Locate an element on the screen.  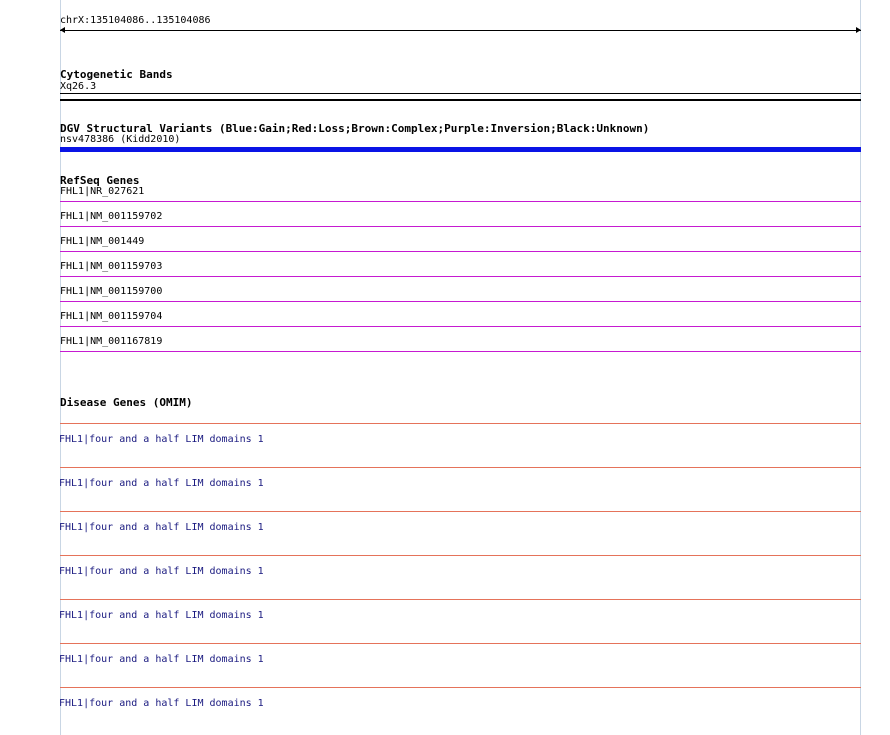
refseq-feature-label: FHL1|NM_001159704 is located at coordinates (111, 317).